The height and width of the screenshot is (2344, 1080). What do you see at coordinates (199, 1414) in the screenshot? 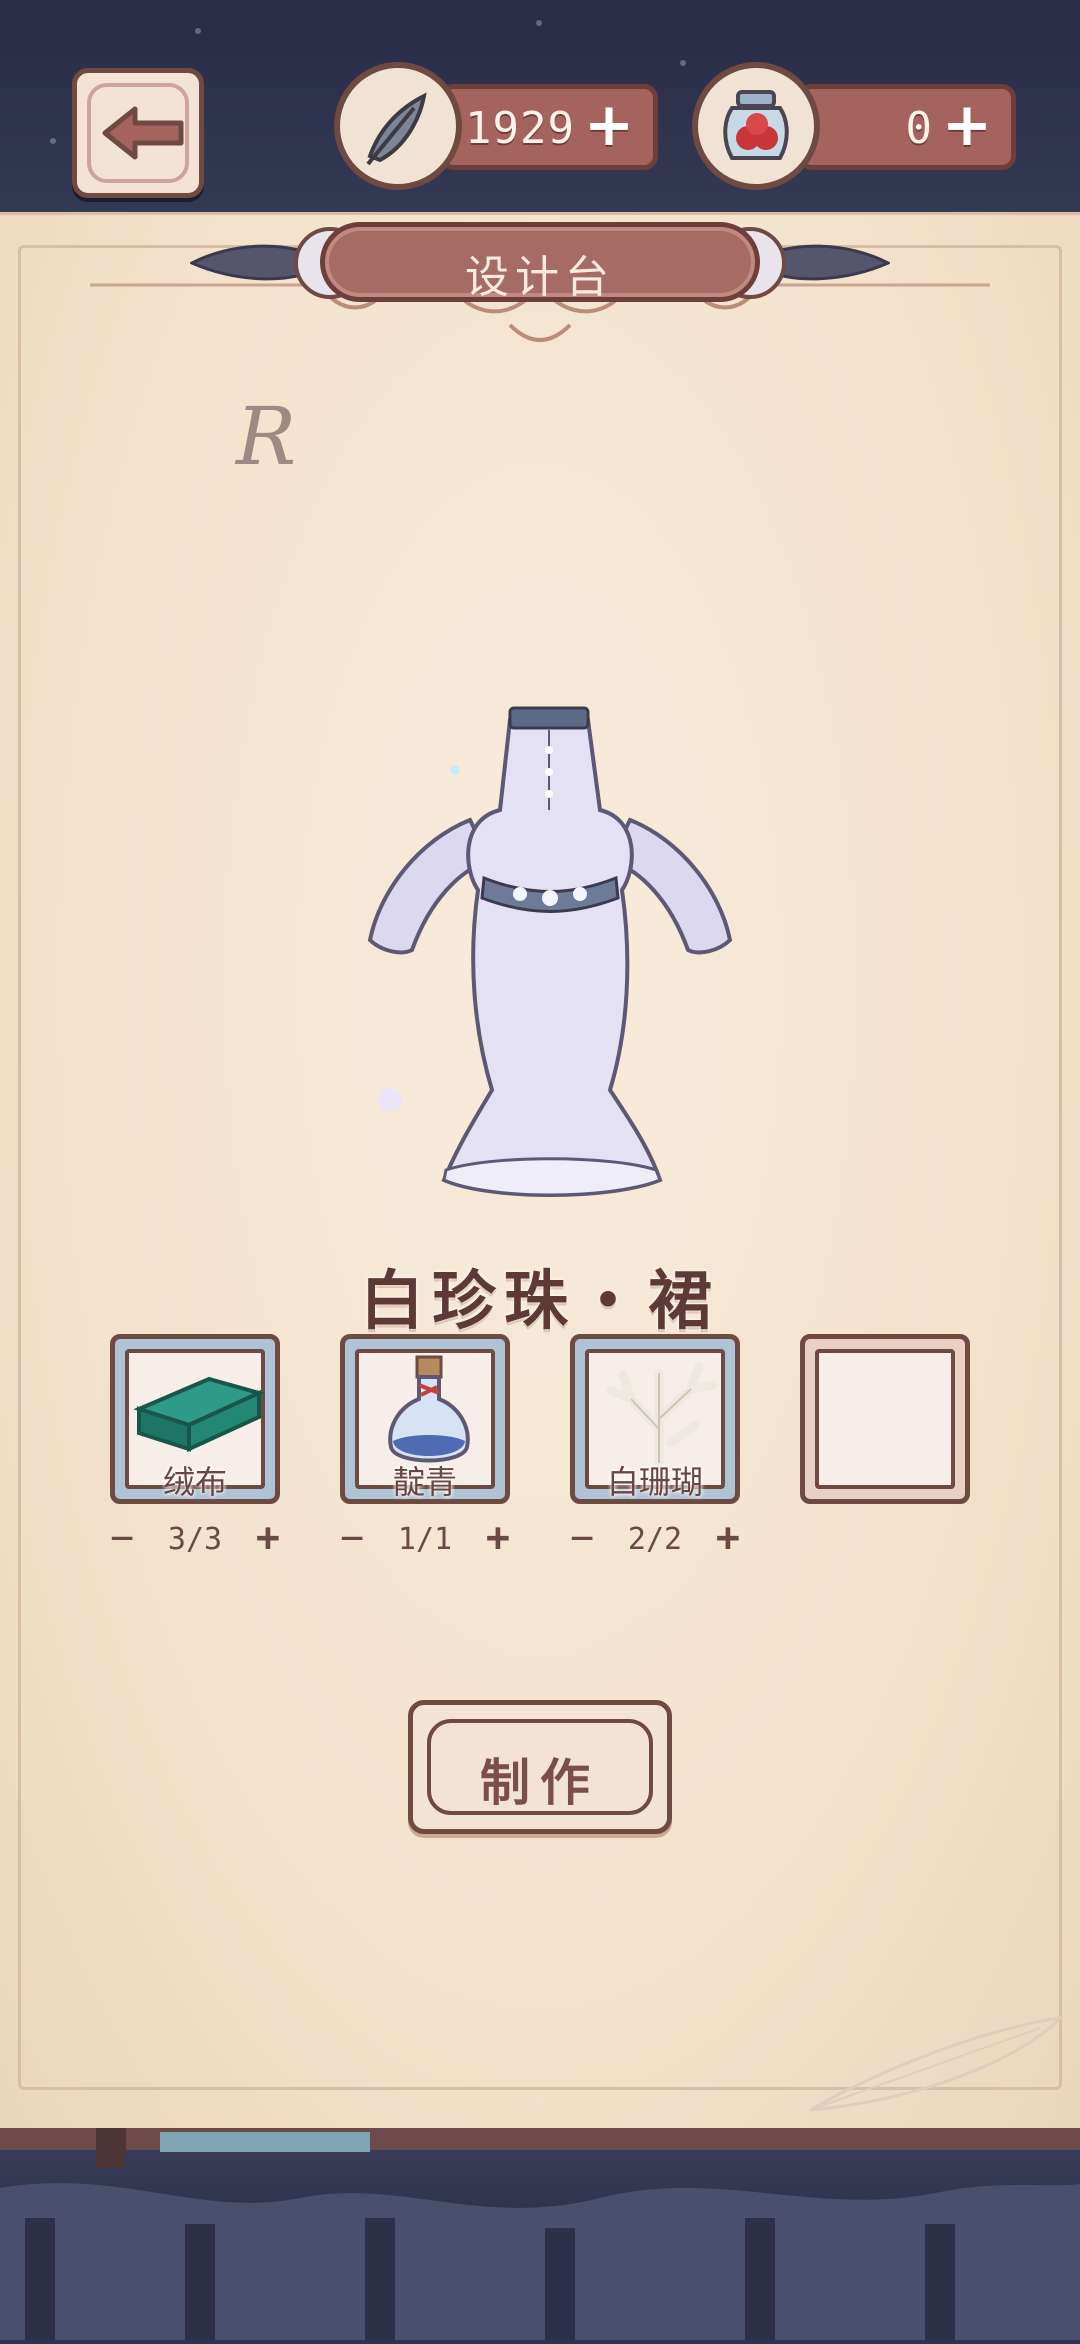
I see `velvet-cloth-icon` at bounding box center [199, 1414].